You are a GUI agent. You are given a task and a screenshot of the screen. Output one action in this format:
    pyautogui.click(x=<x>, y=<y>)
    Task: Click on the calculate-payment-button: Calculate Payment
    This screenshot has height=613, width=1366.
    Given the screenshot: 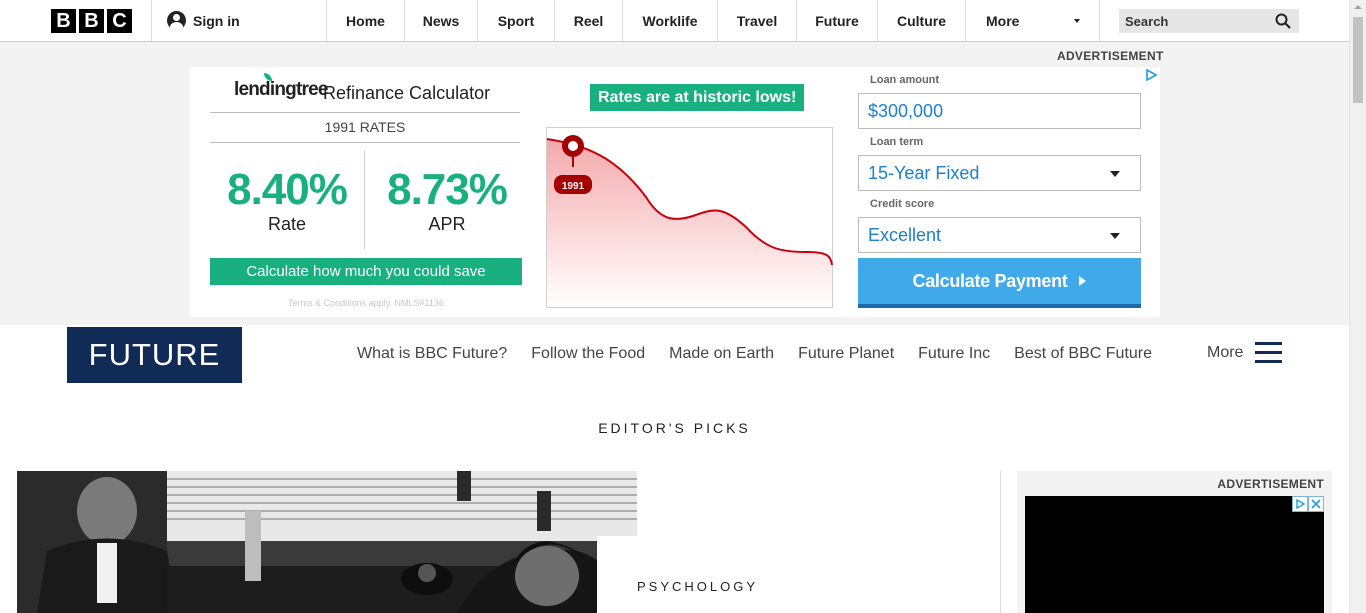 What is the action you would take?
    pyautogui.click(x=999, y=283)
    